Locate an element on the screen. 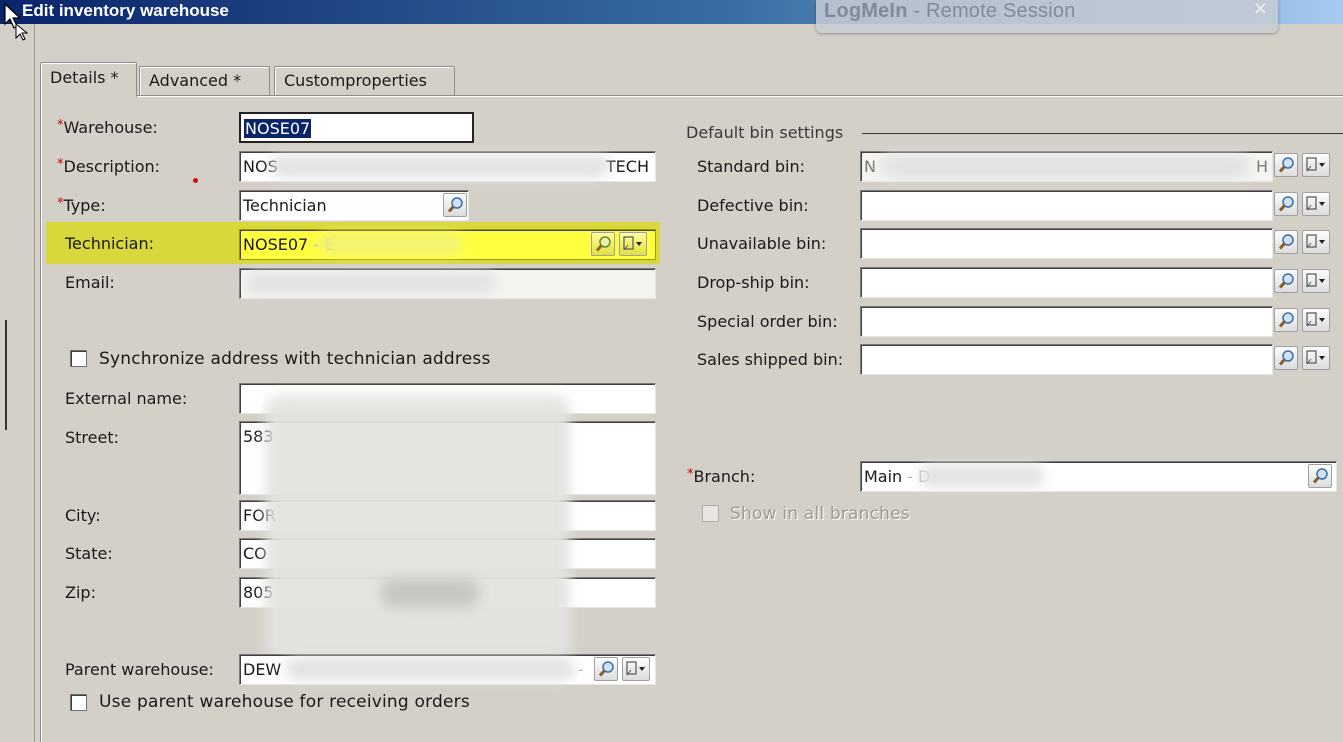 The image size is (1343, 742). unavailable-bin-label: Unavailable bin: is located at coordinates (762, 243).